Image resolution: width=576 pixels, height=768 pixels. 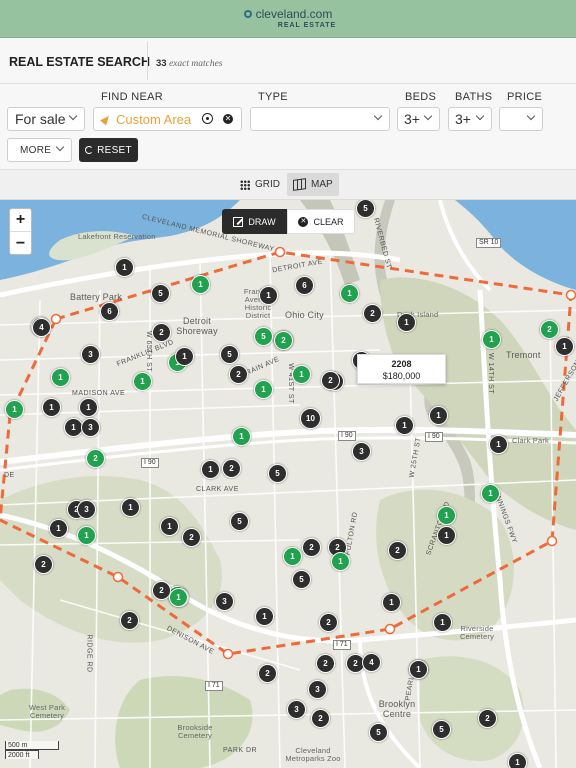 What do you see at coordinates (320, 119) in the screenshot?
I see `type-select` at bounding box center [320, 119].